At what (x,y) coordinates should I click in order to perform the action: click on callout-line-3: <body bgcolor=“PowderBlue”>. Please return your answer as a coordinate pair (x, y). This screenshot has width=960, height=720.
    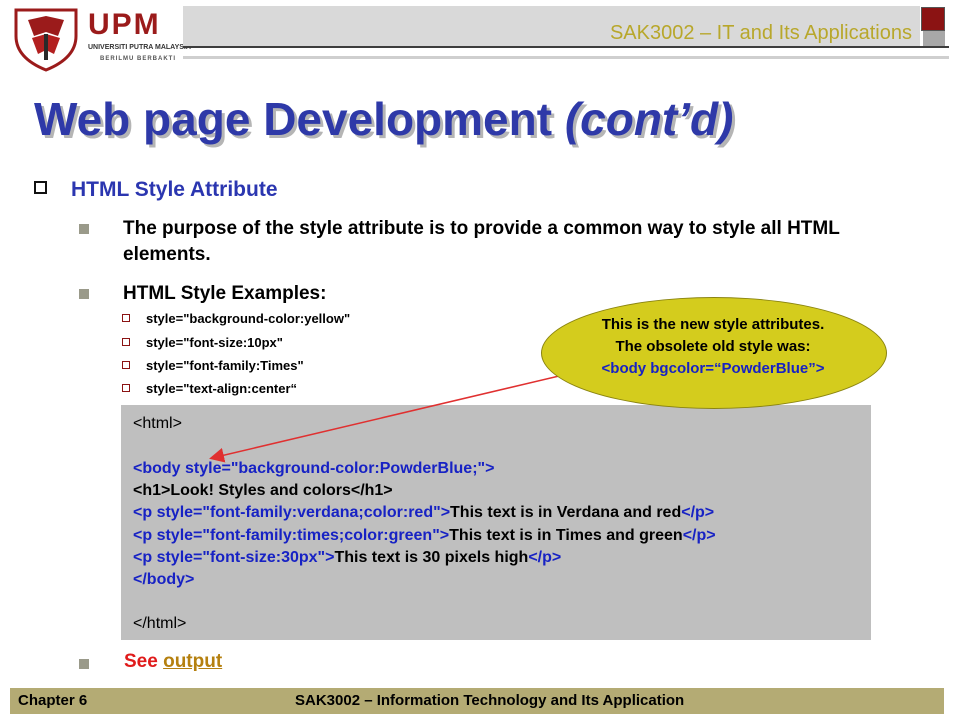
    Looking at the image, I should click on (713, 368).